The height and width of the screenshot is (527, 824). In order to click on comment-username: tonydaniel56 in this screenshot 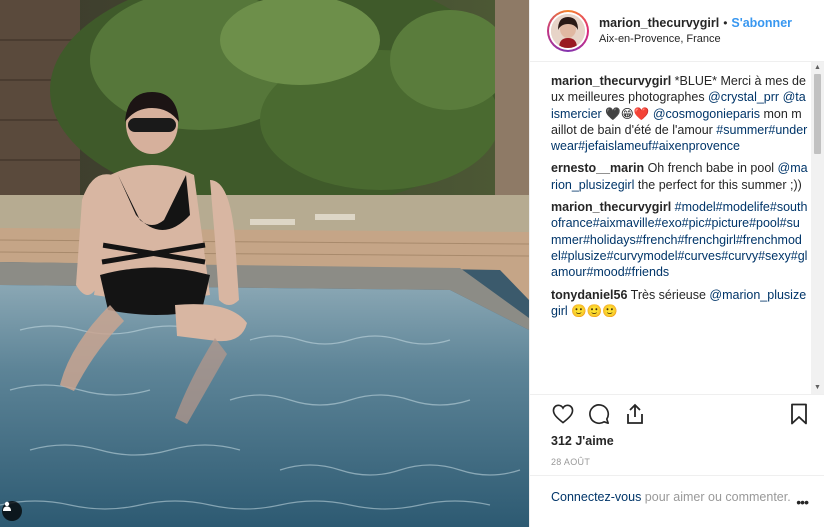, I will do `click(589, 295)`.